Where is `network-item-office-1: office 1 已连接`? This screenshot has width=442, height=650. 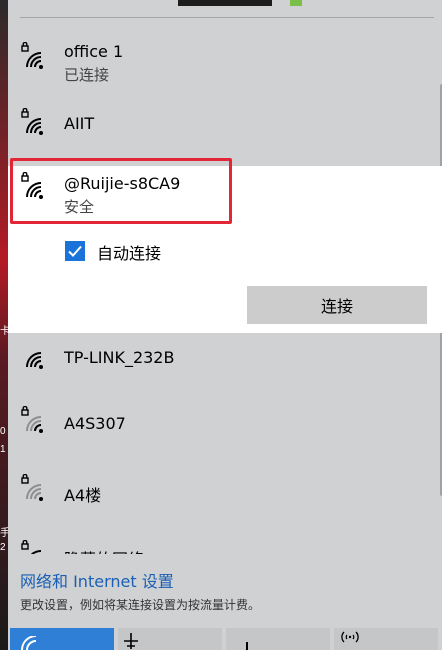
network-item-office-1: office 1 已连接 is located at coordinates (221, 64).